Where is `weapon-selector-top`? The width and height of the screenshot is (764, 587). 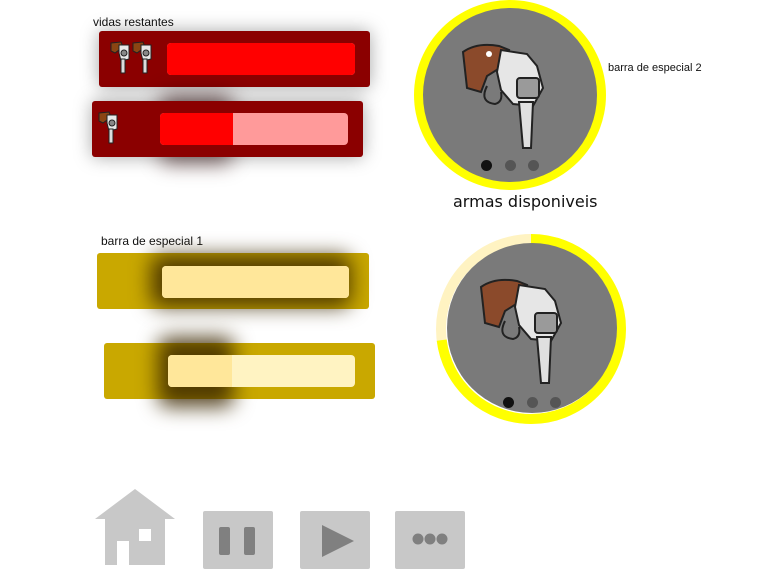
weapon-selector-top is located at coordinates (510, 95).